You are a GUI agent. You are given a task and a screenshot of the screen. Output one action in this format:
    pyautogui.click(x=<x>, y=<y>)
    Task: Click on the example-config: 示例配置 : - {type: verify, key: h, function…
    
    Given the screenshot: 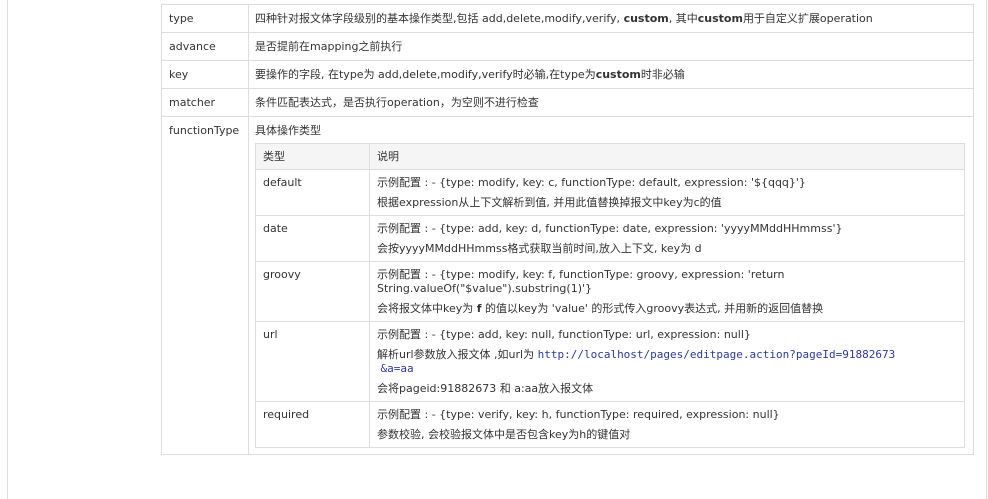 What is the action you would take?
    pyautogui.click(x=578, y=414)
    